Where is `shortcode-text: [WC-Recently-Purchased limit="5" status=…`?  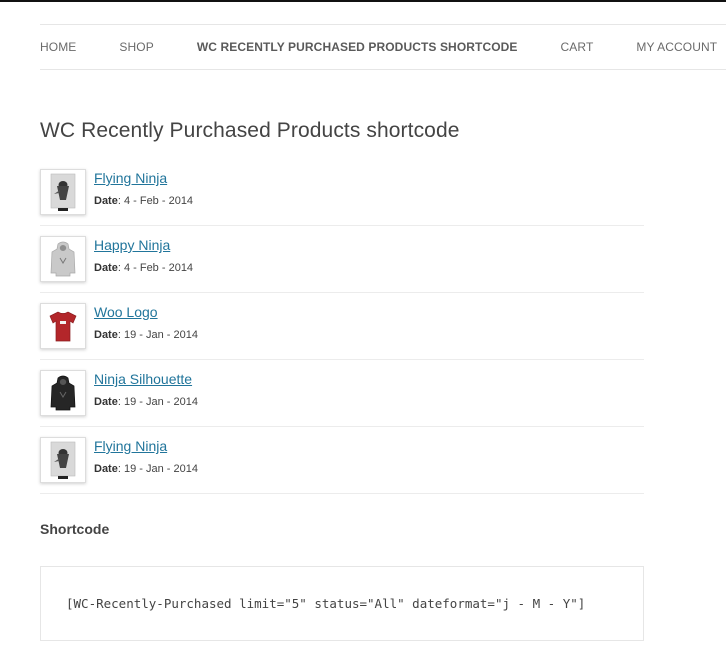
shortcode-text: [WC-Recently-Purchased limit="5" status=… is located at coordinates (313, 603).